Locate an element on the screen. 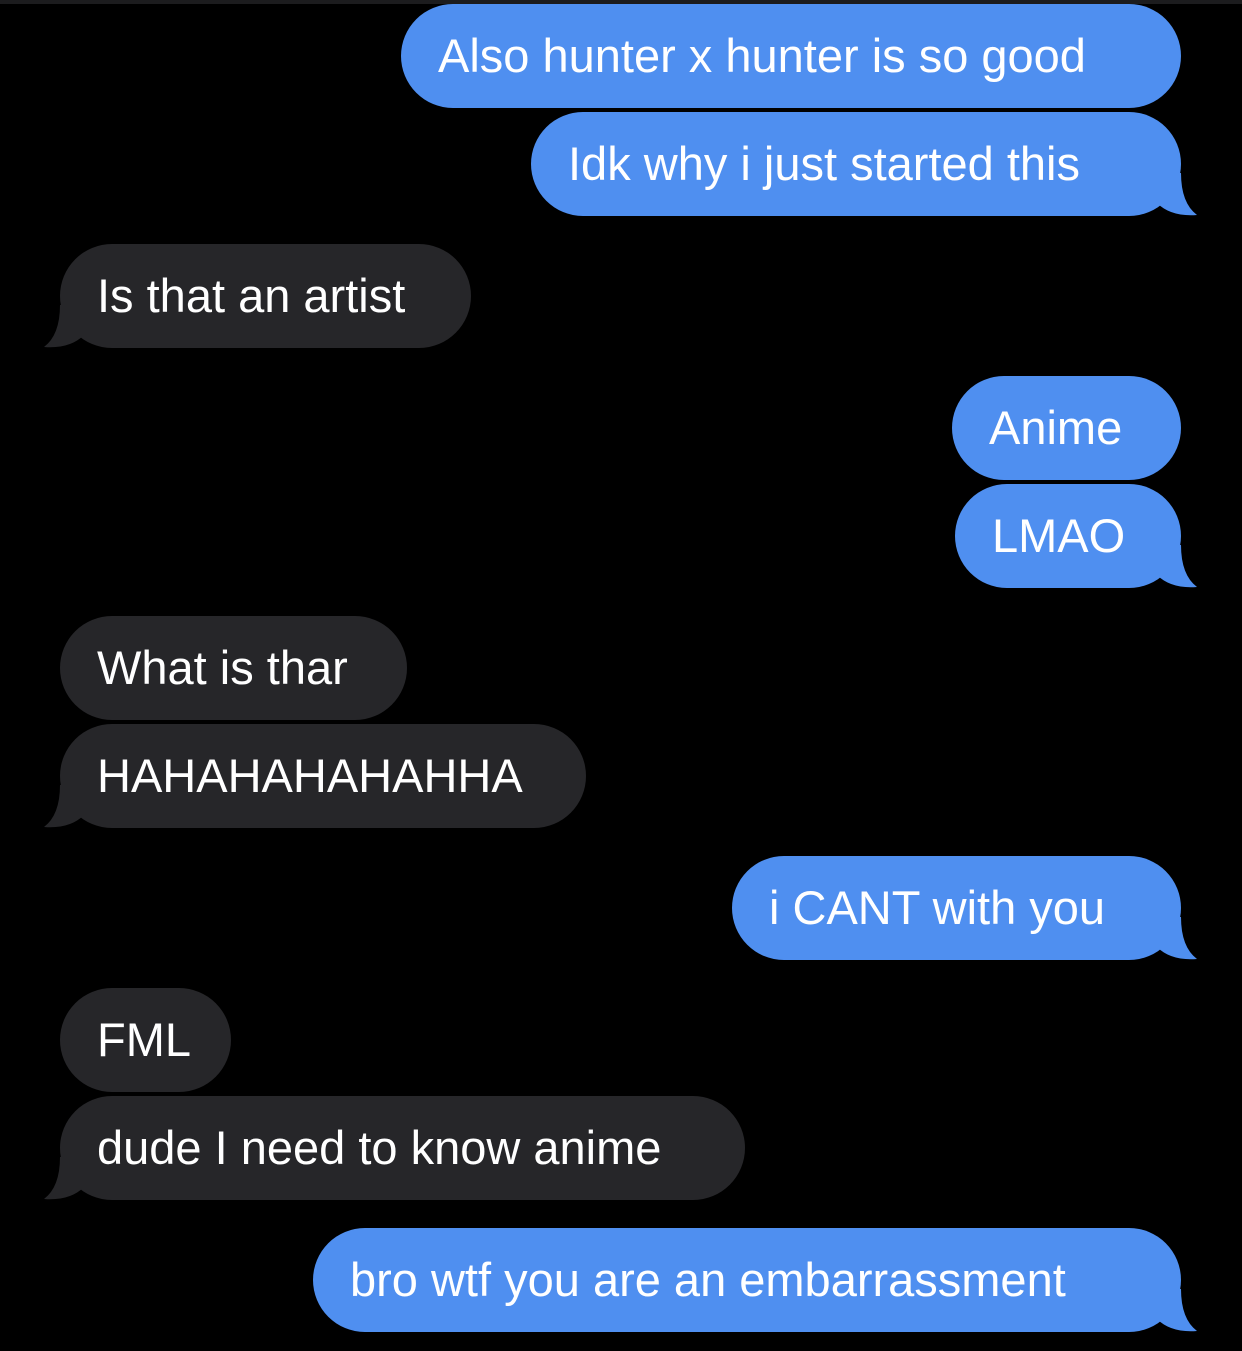 The width and height of the screenshot is (1242, 1351). message-text: LMAO is located at coordinates (1059, 535).